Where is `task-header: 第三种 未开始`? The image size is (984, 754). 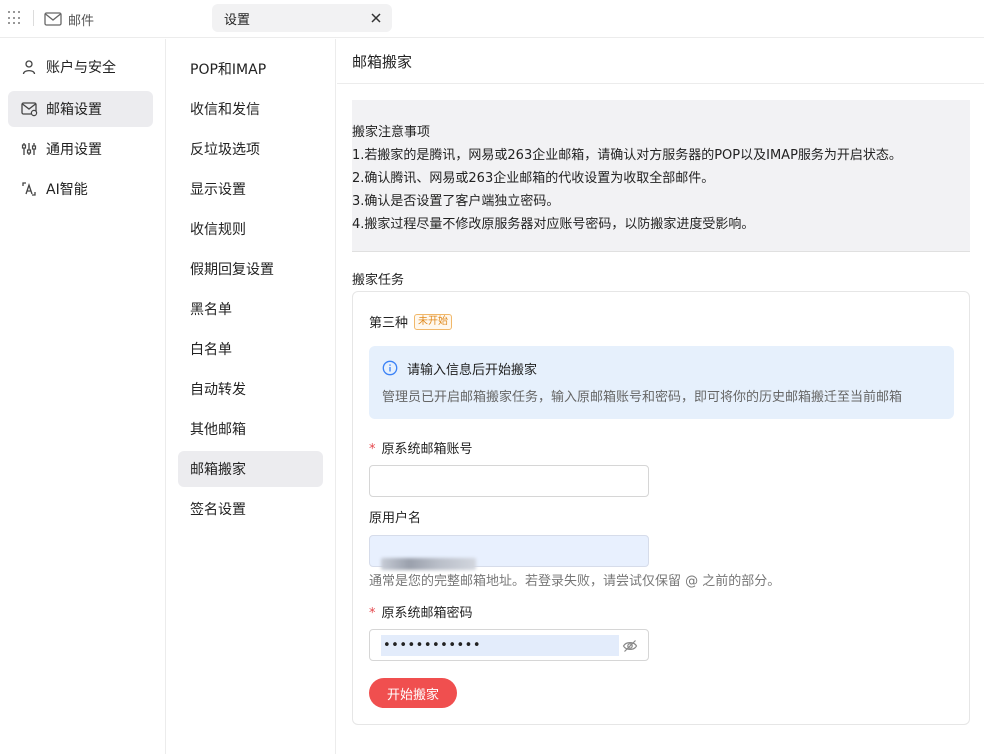 task-header: 第三种 未开始 is located at coordinates (411, 321).